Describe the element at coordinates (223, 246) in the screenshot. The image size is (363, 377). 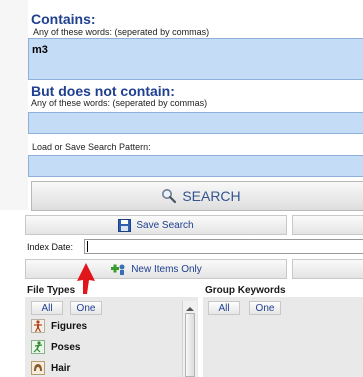
I see `index-date-input` at that location.